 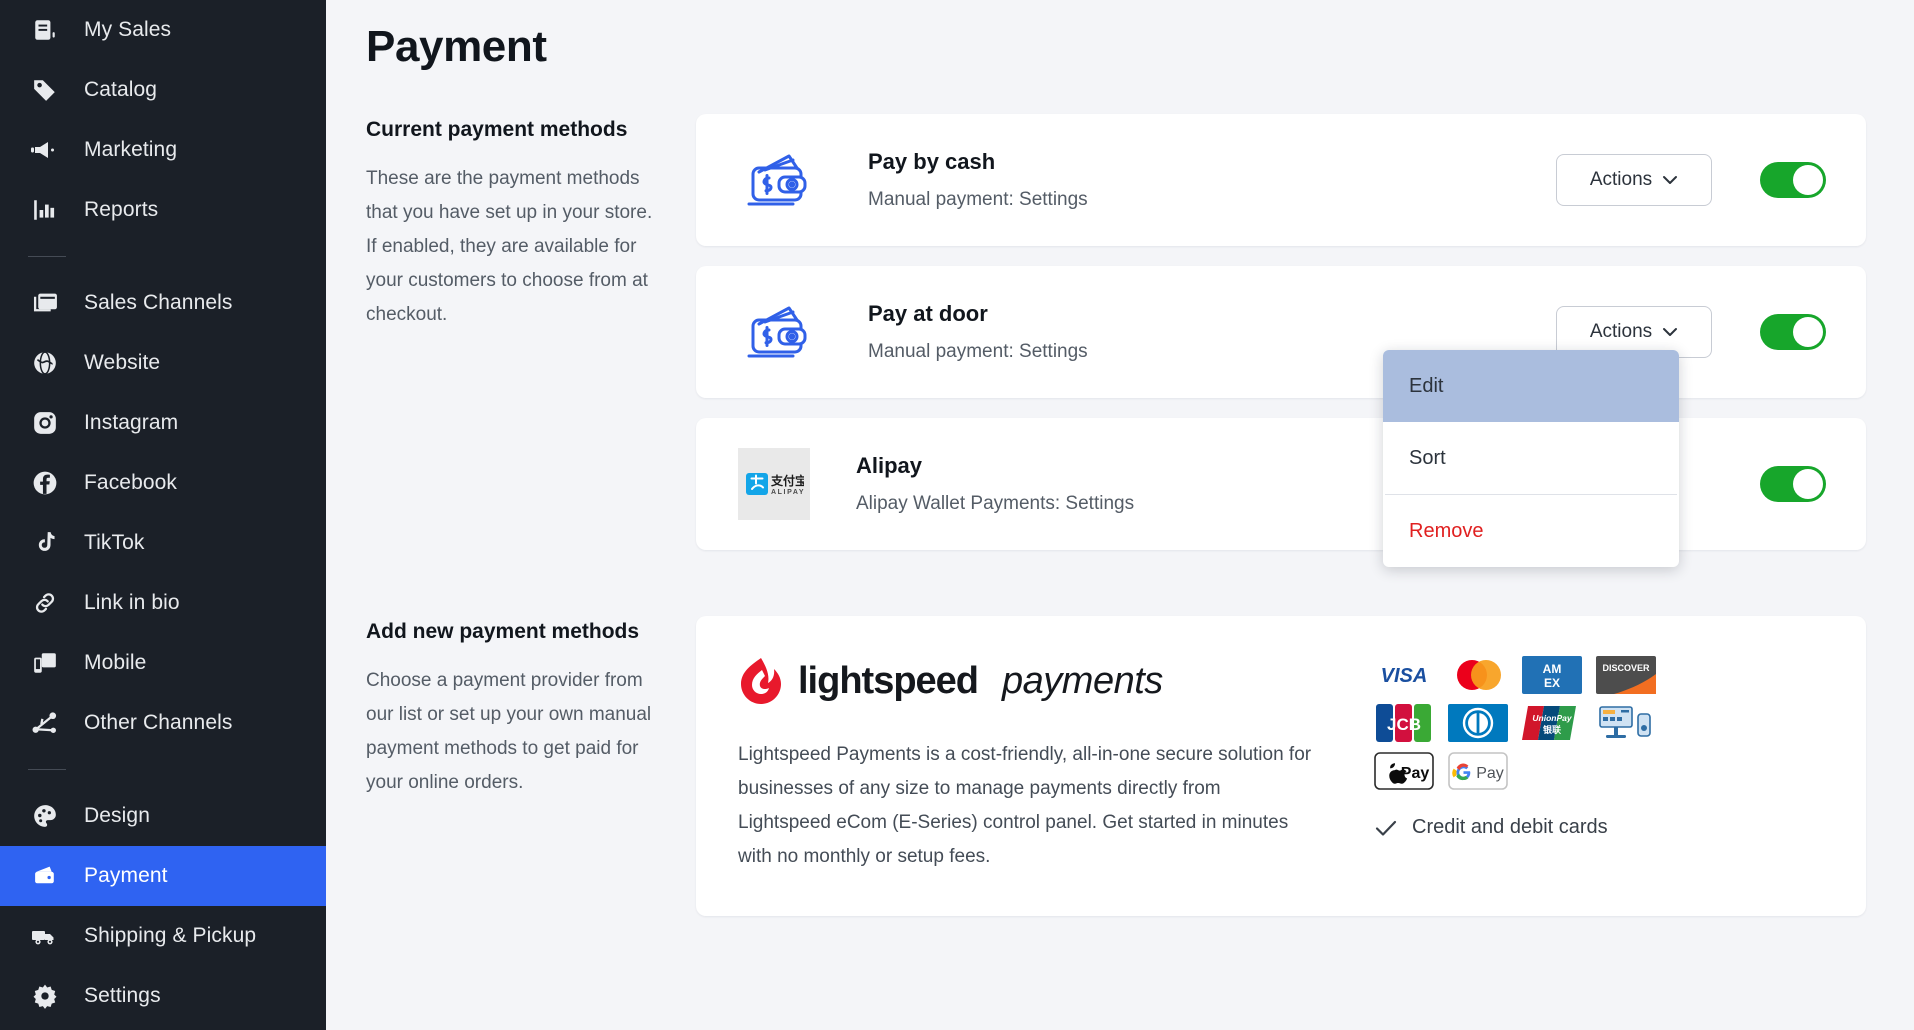 What do you see at coordinates (1404, 723) in the screenshot?
I see `jcb-logo: JCB` at bounding box center [1404, 723].